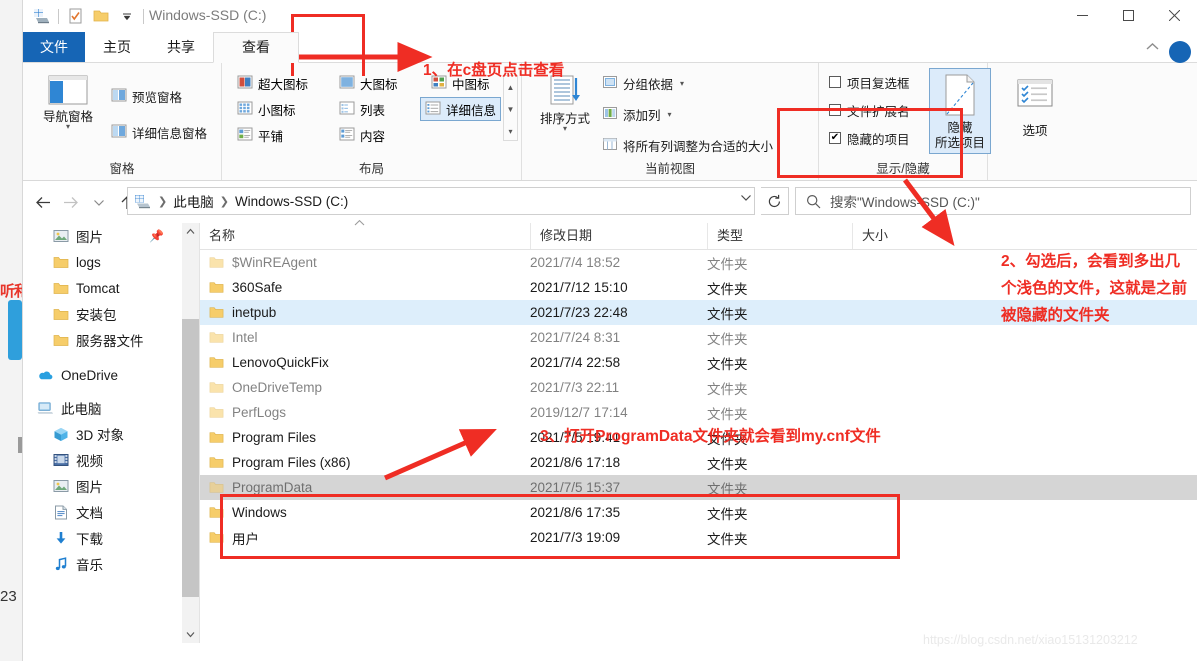 Image resolution: width=1197 pixels, height=661 pixels. I want to click on navigation-pane-scrollbar, so click(190, 433).